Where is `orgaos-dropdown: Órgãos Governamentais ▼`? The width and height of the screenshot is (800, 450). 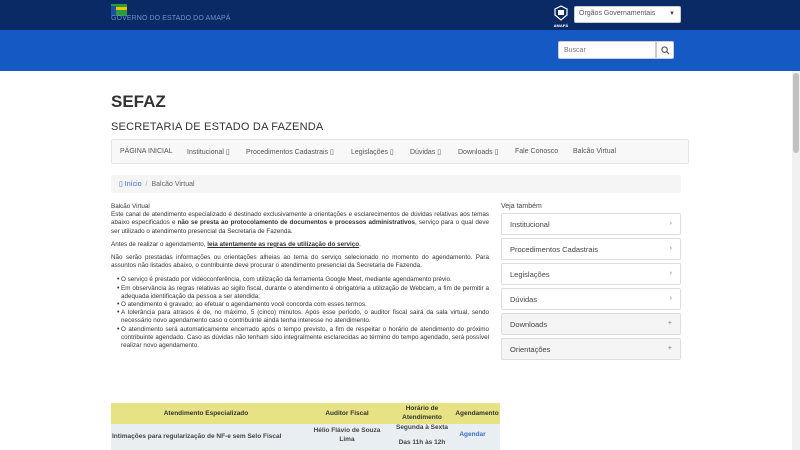
orgaos-dropdown: Órgãos Governamentais ▼ is located at coordinates (627, 14).